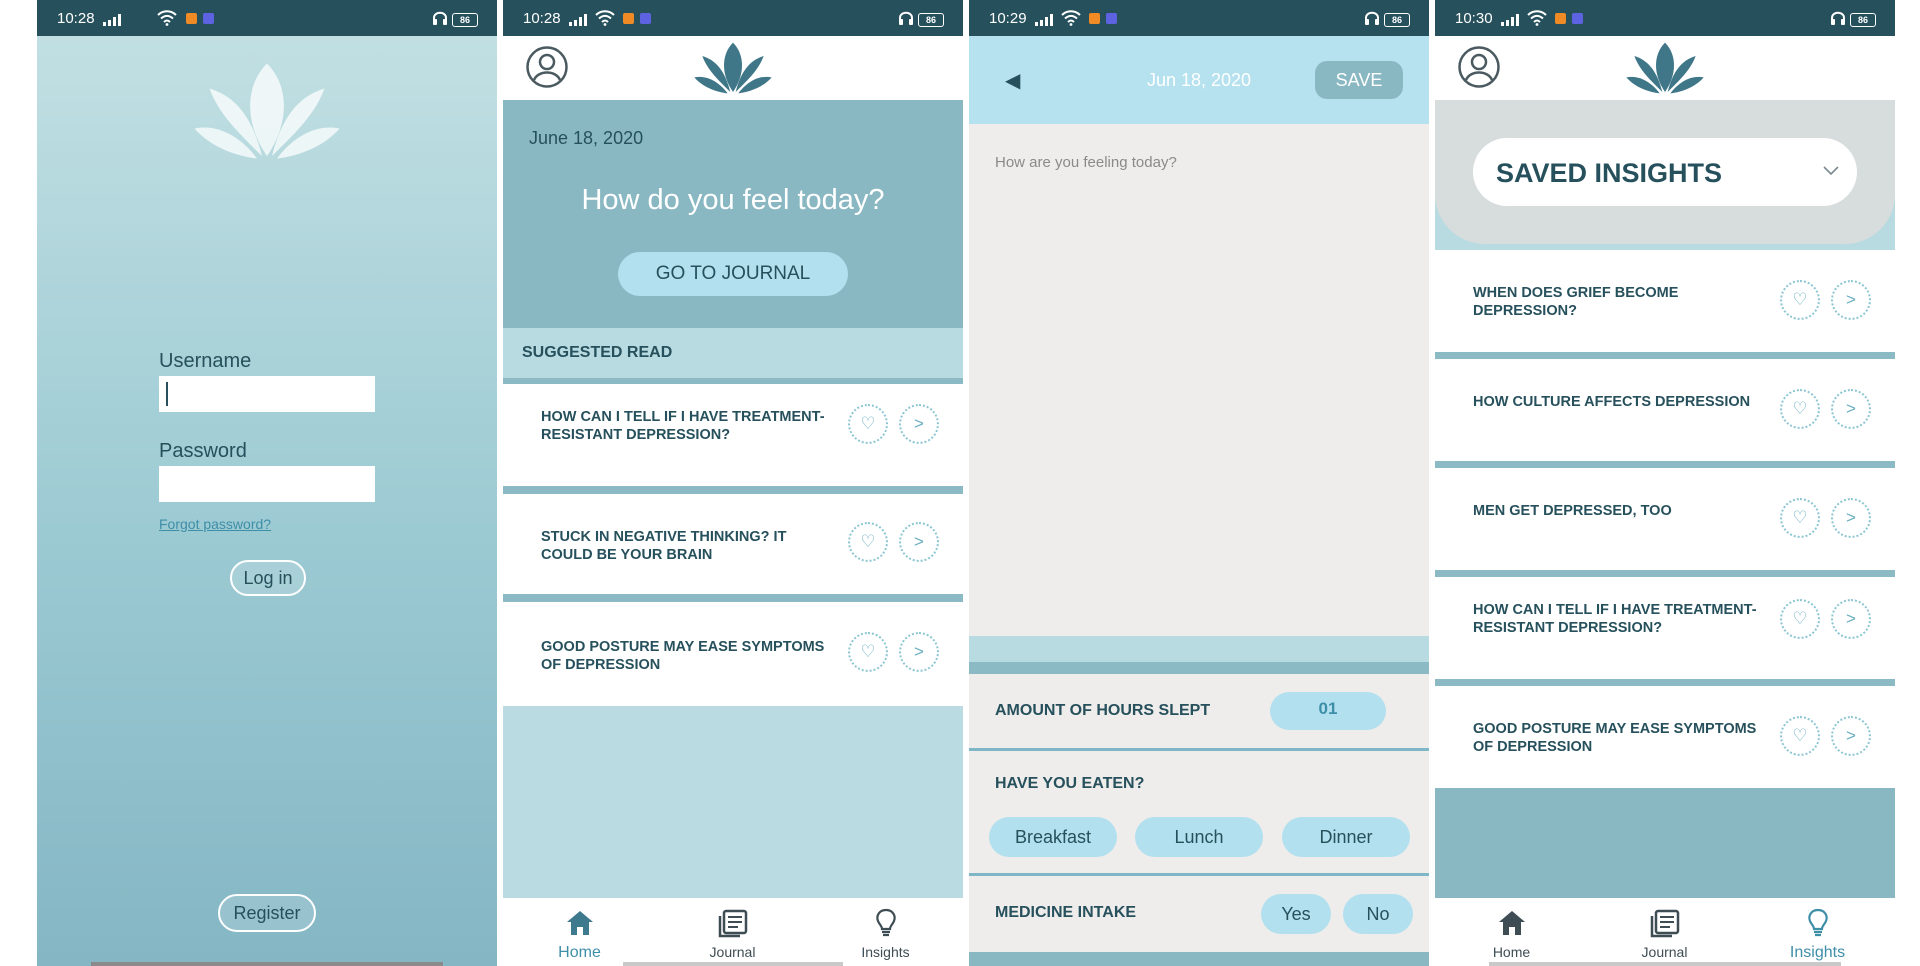 Image resolution: width=1920 pixels, height=966 pixels. Describe the element at coordinates (1066, 912) in the screenshot. I see `medicine-label: MEDICINE INTAKE` at that location.